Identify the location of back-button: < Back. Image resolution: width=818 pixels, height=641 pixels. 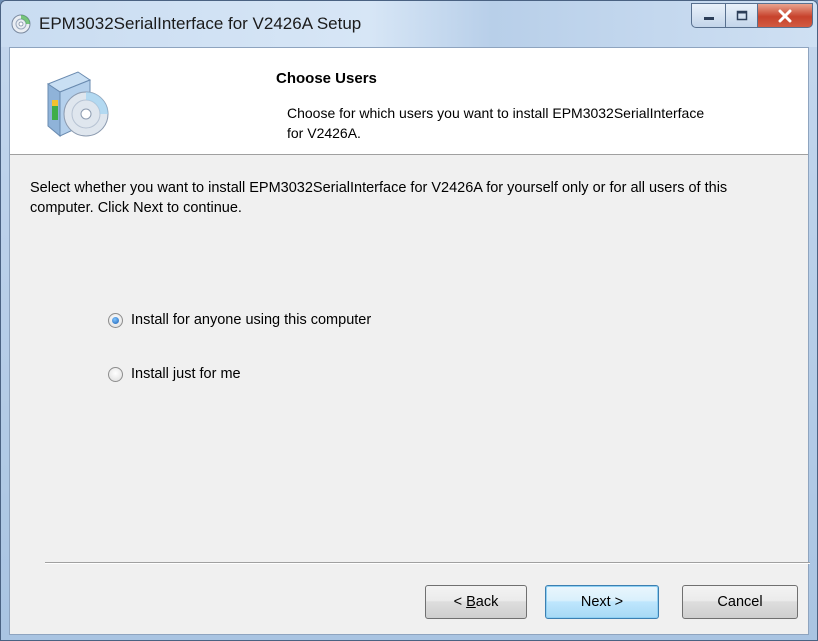
(476, 602).